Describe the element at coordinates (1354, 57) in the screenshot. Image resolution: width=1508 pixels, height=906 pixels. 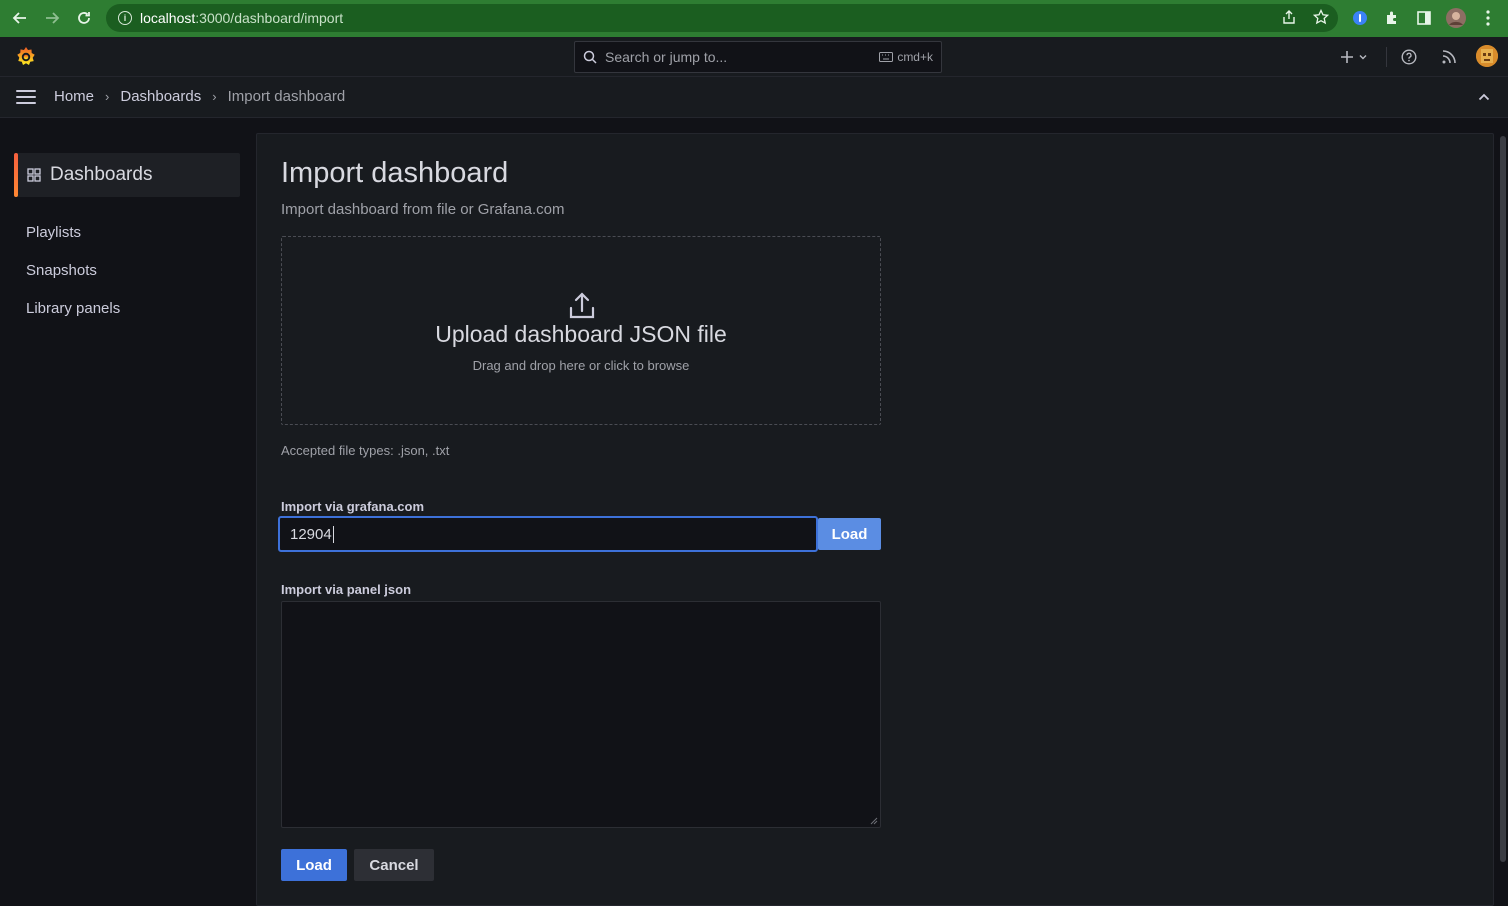
I see `new-menu-button` at that location.